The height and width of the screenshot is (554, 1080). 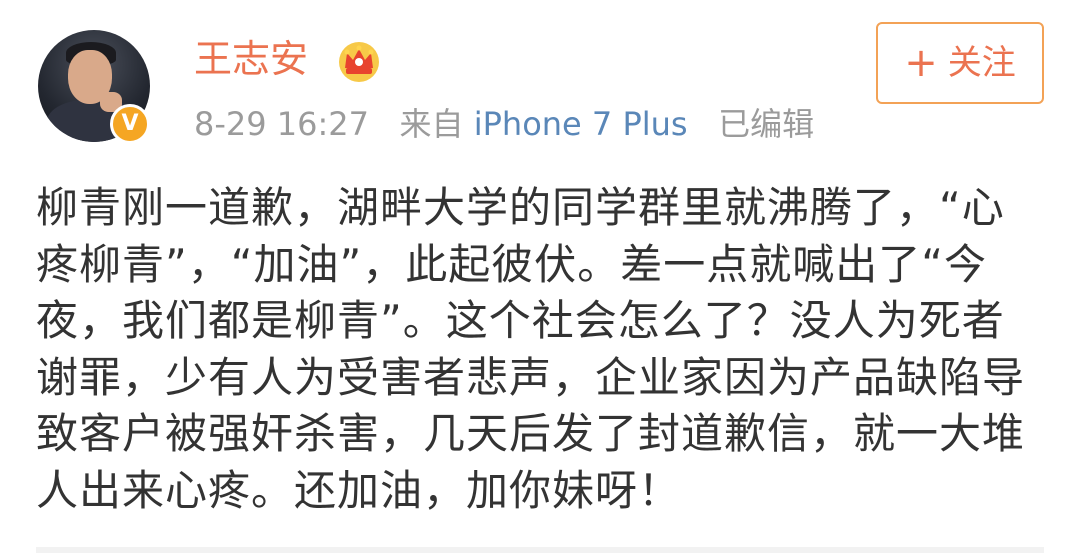 What do you see at coordinates (282, 124) in the screenshot?
I see `post-date: 8-29 16:27` at bounding box center [282, 124].